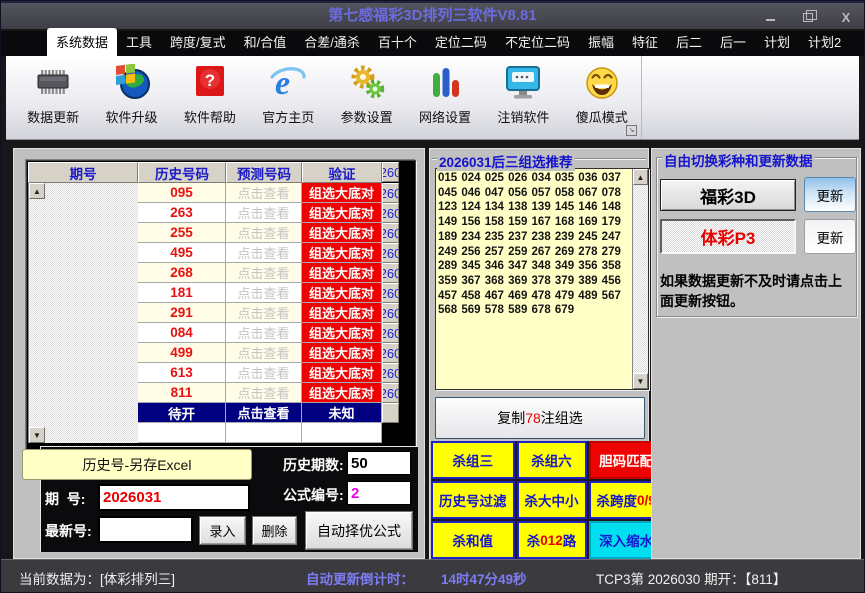  Describe the element at coordinates (691, 579) in the screenshot. I see `status-latest-draw: TCP3第 2026030 期开：【811】` at that location.